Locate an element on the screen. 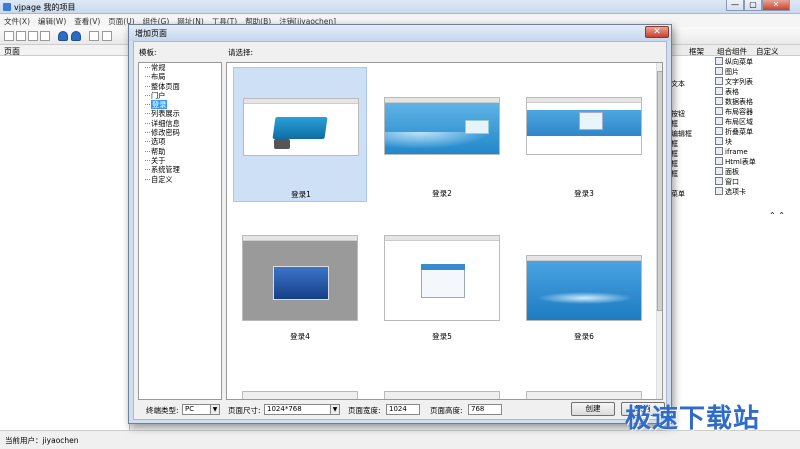 This screenshot has height=449, width=800. tree-item: 帮助 is located at coordinates (180, 151).